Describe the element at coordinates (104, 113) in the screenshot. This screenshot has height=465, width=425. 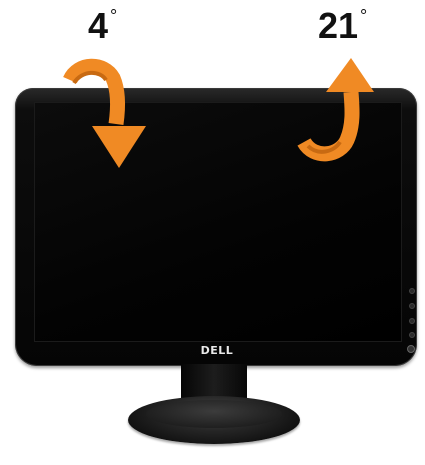
I see `curved-arrow-down-icon` at that location.